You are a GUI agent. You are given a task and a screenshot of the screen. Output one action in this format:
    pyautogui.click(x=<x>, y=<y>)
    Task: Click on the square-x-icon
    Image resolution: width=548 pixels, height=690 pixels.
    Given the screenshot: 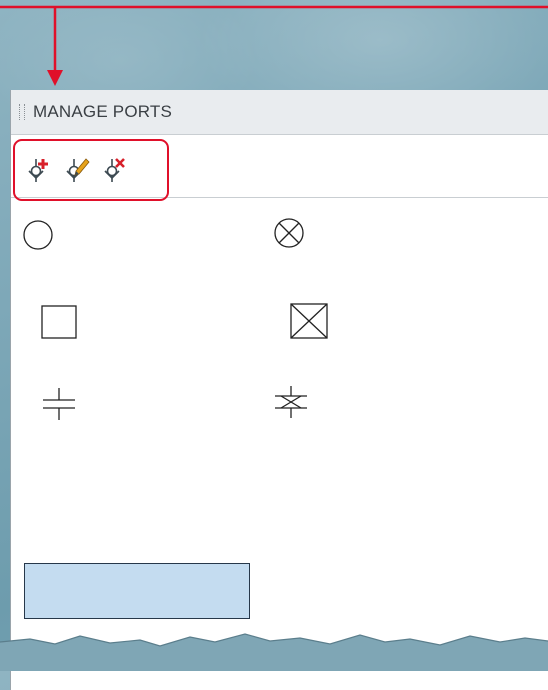 What is the action you would take?
    pyautogui.click(x=309, y=321)
    